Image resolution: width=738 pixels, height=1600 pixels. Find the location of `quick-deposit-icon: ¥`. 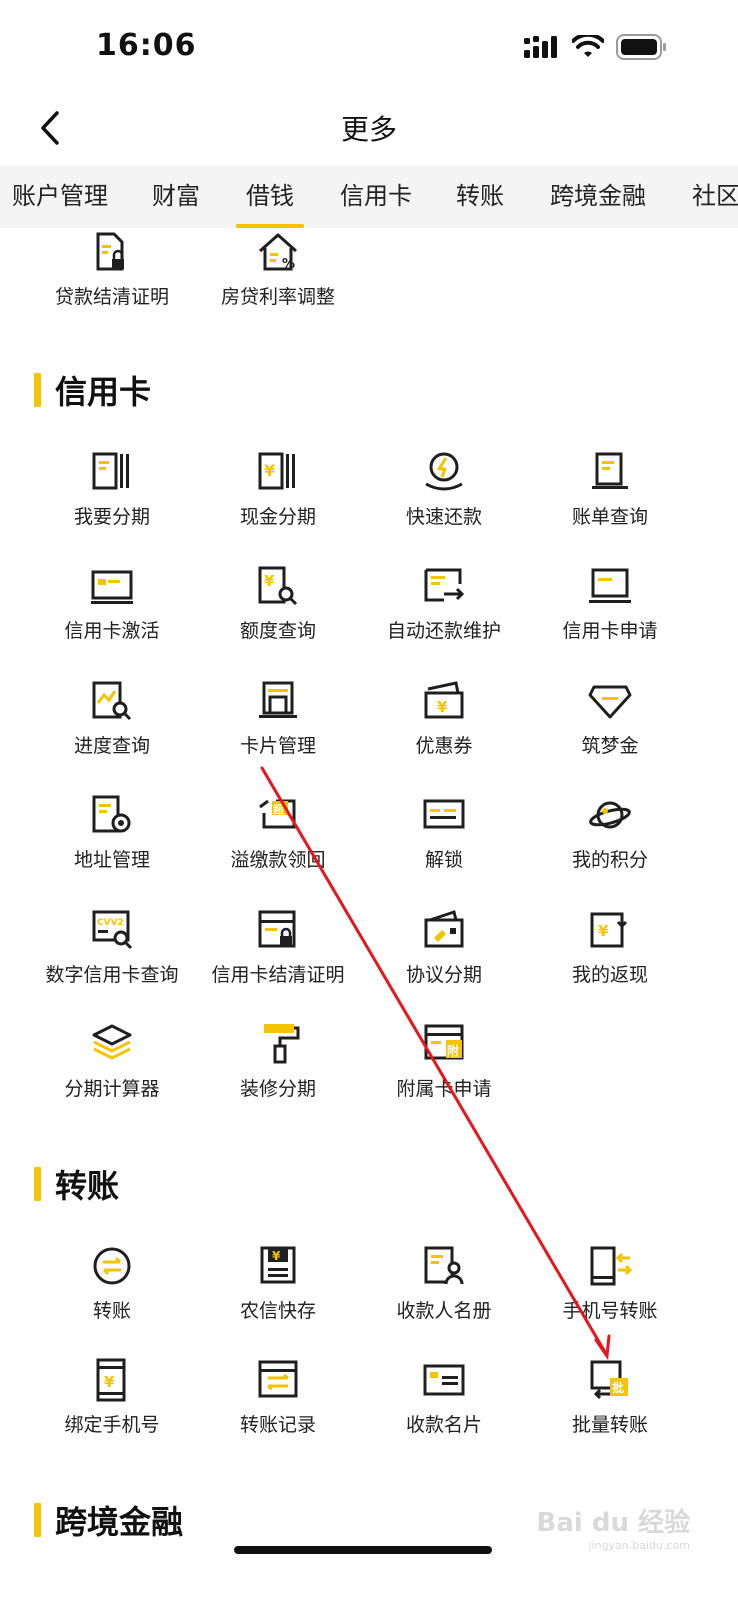

quick-deposit-icon: ¥ is located at coordinates (278, 1266).